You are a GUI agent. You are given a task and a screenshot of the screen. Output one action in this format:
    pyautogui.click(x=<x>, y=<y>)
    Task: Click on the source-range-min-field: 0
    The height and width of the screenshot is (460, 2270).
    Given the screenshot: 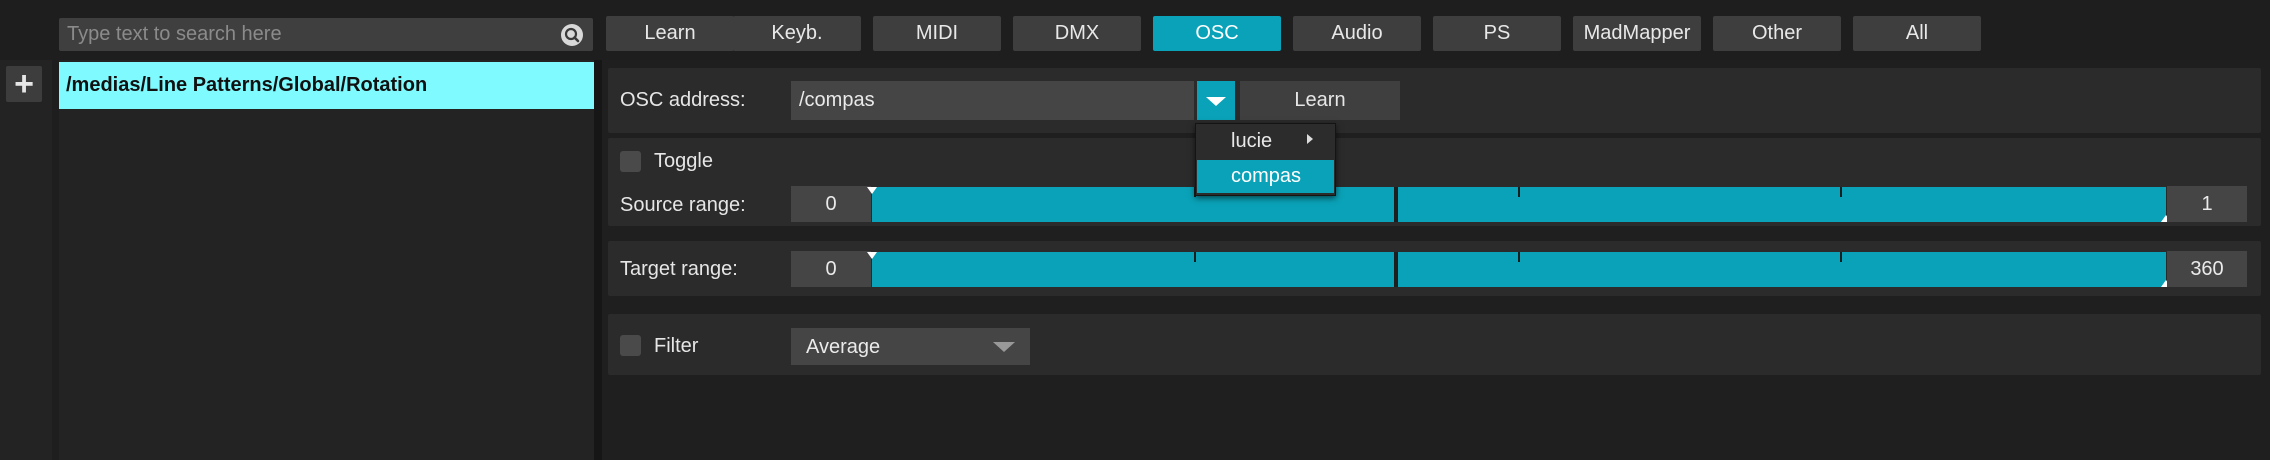 What is the action you would take?
    pyautogui.click(x=831, y=204)
    